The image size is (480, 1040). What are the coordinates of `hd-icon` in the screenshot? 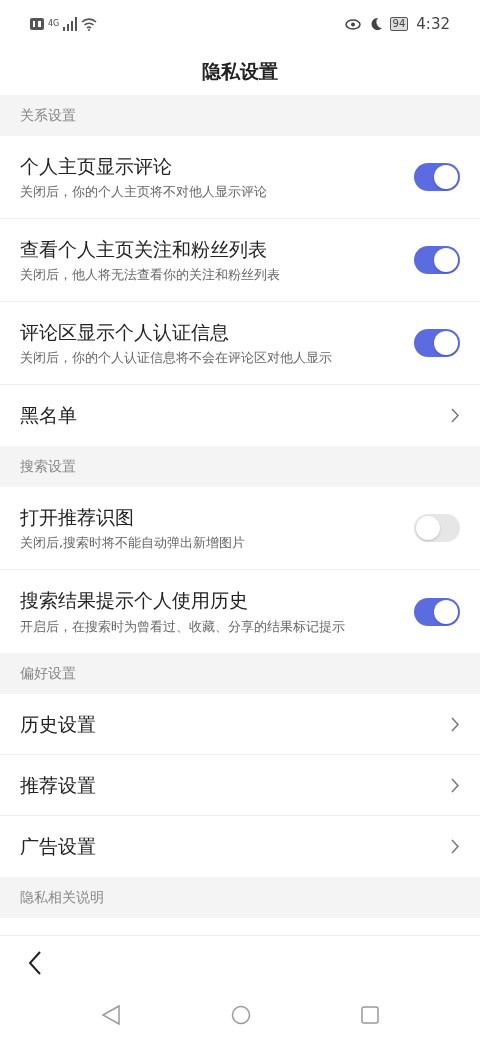 It's located at (37, 24).